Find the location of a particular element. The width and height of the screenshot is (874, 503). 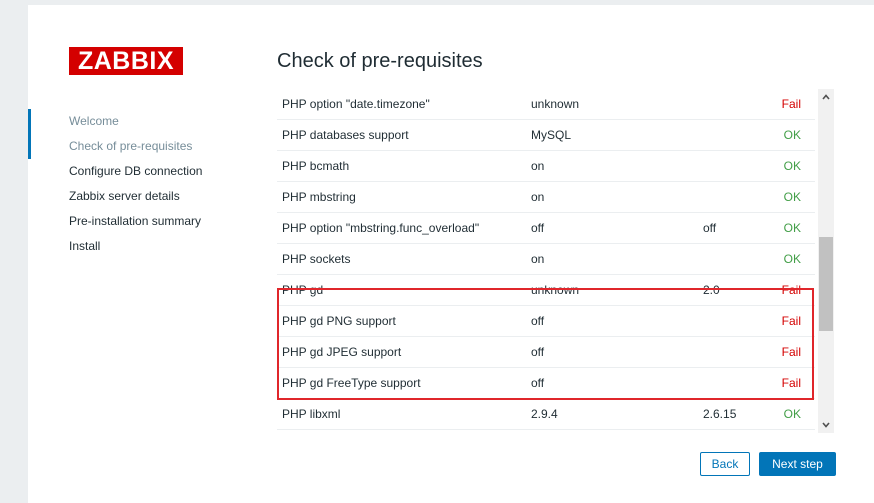

step-install: Install is located at coordinates (85, 246).